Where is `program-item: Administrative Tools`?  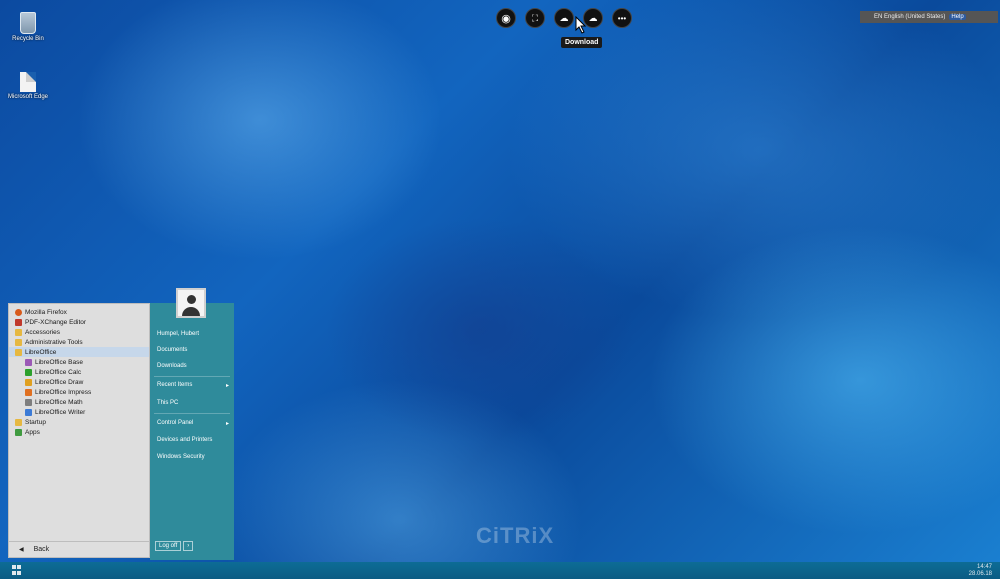 program-item: Administrative Tools is located at coordinates (79, 342).